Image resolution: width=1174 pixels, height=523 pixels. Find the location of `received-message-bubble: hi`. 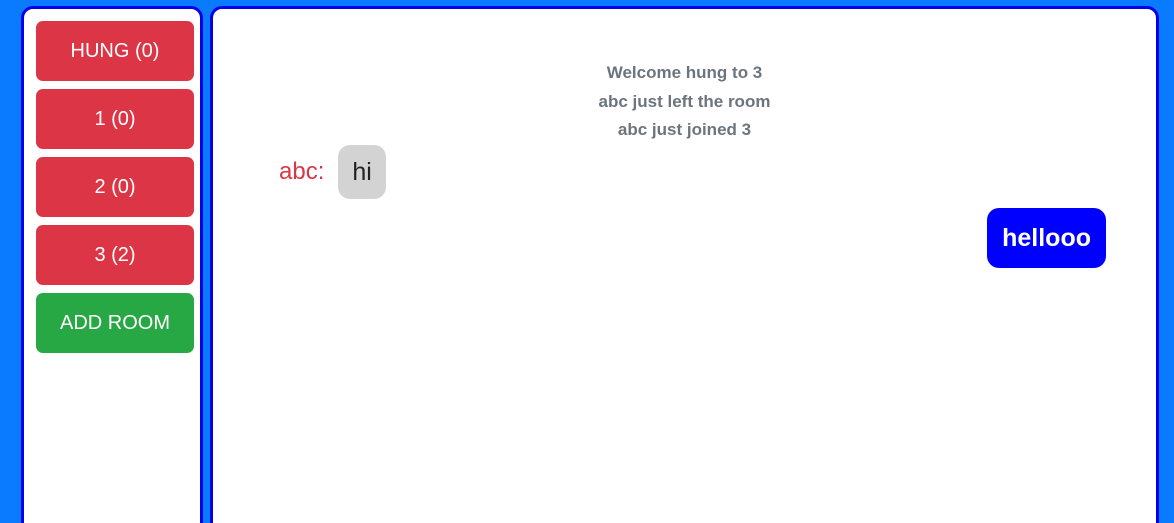

received-message-bubble: hi is located at coordinates (362, 172).